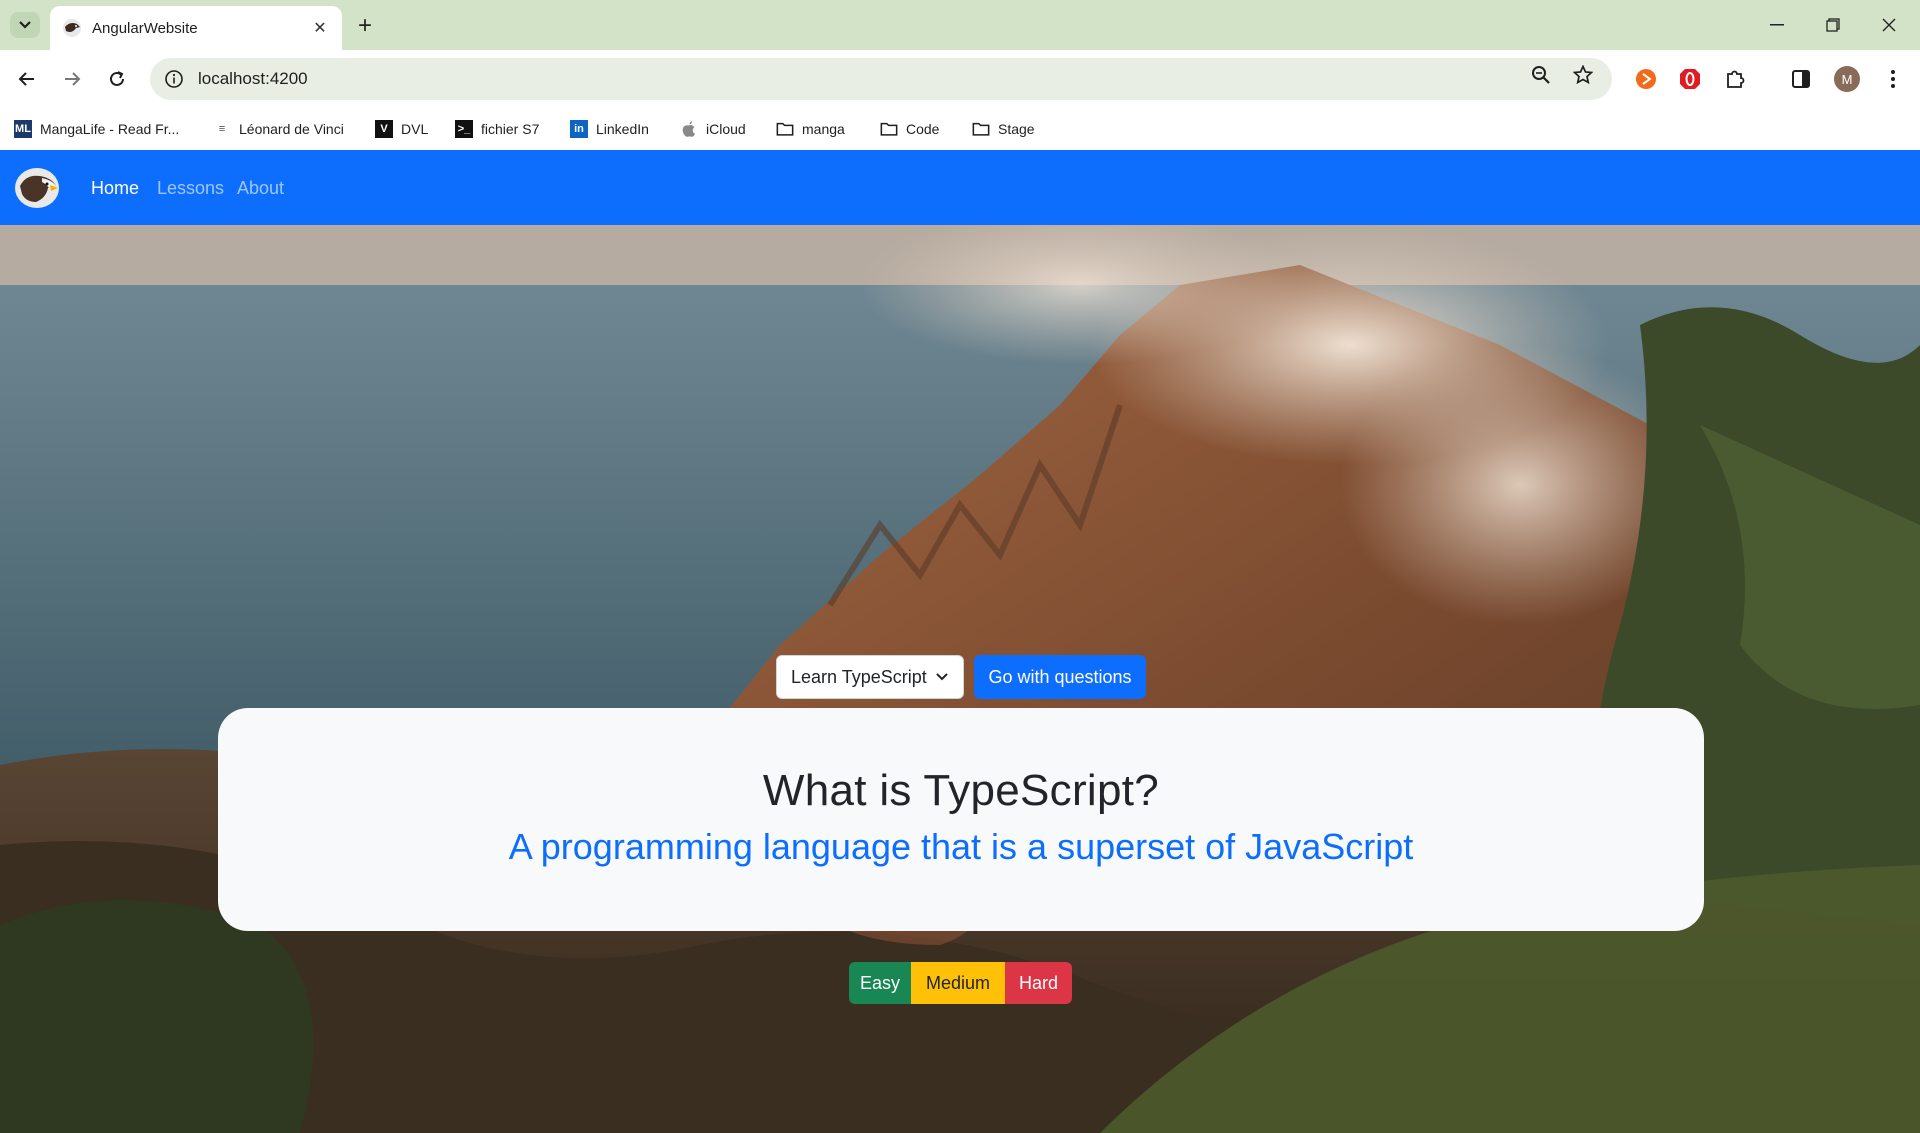 This screenshot has height=1133, width=1920. Describe the element at coordinates (859, 676) in the screenshot. I see `lesson-select-value: Learn TypeScript` at that location.